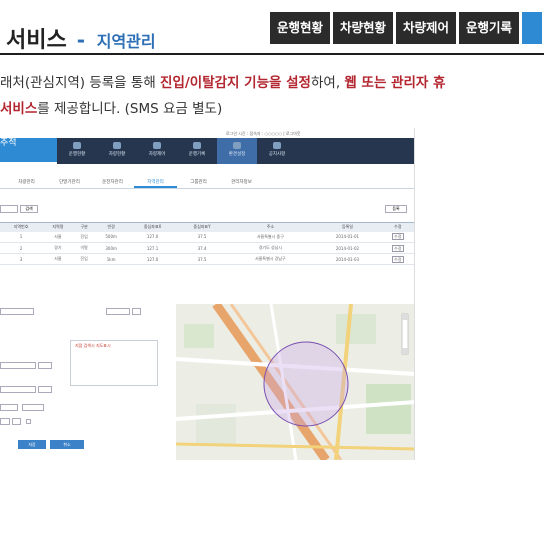 The image size is (544, 544). I want to click on table-cell: 이탈, so click(84, 248).